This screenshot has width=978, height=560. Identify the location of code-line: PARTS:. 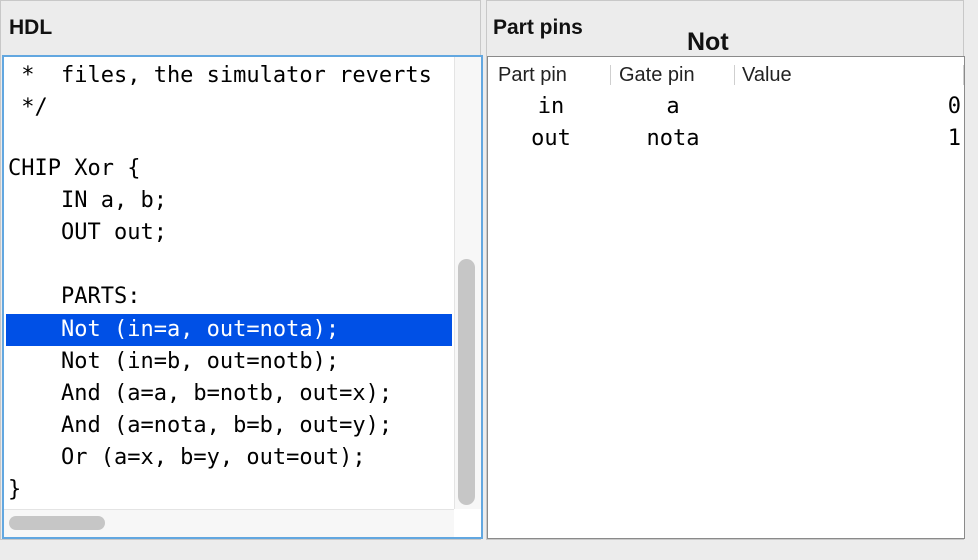
(74, 297).